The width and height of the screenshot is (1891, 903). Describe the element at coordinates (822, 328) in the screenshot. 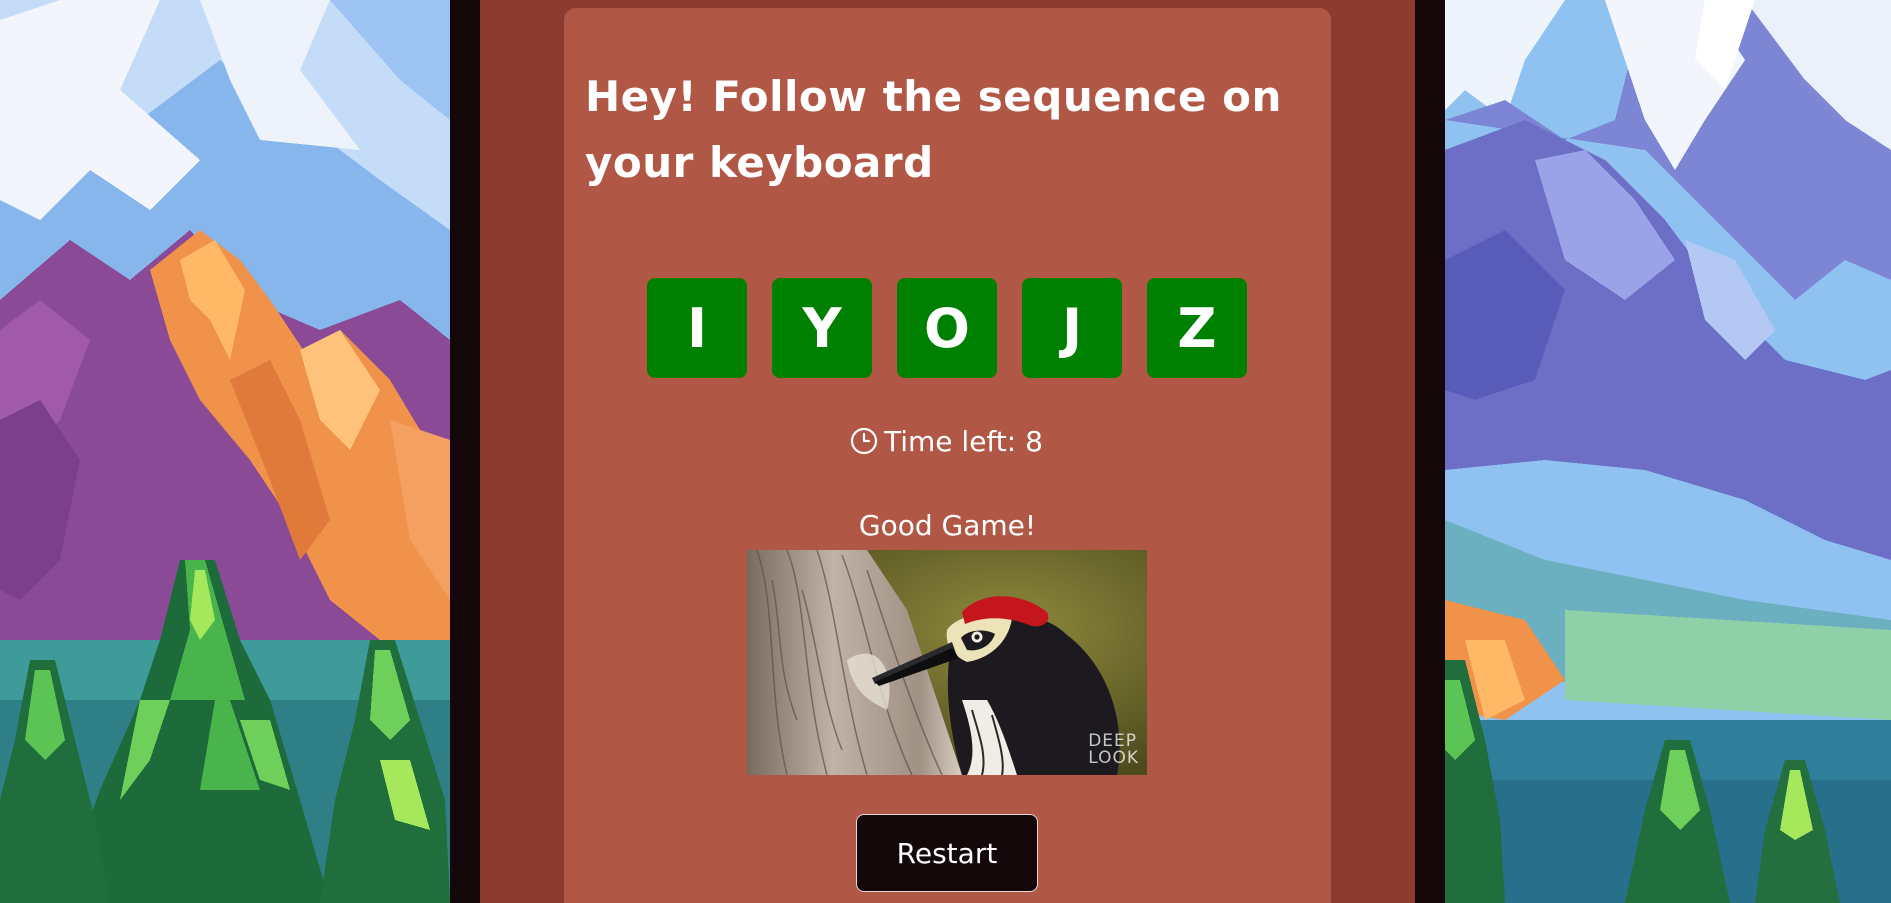

I see `key-tile: Y` at that location.